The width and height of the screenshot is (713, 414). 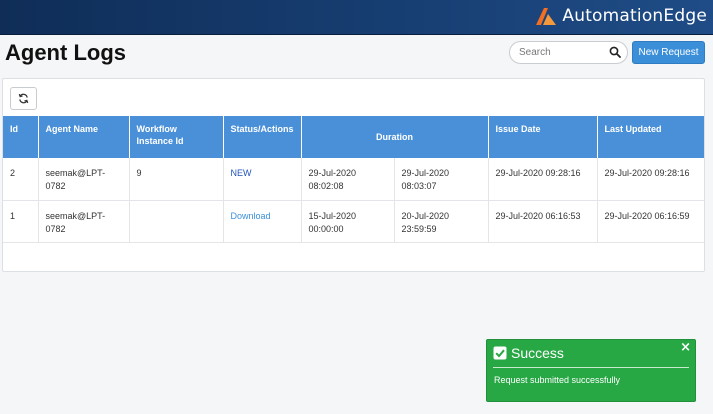 I want to click on cell-duration-from: 15-Jul-2020 00:00:00, so click(x=348, y=221).